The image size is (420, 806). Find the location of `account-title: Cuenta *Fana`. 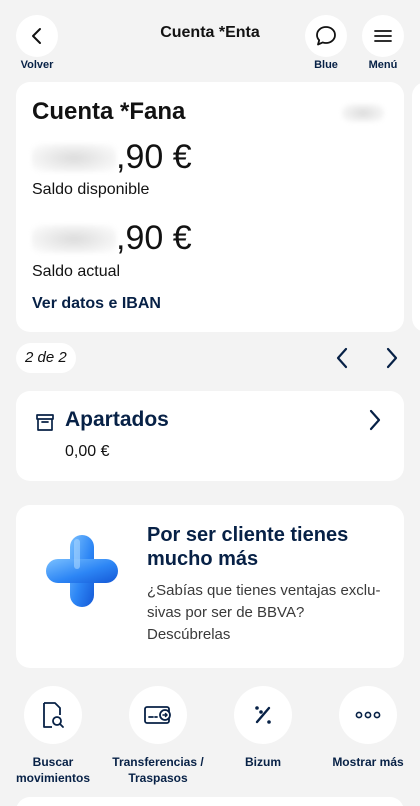

account-title: Cuenta *Fana is located at coordinates (109, 111).